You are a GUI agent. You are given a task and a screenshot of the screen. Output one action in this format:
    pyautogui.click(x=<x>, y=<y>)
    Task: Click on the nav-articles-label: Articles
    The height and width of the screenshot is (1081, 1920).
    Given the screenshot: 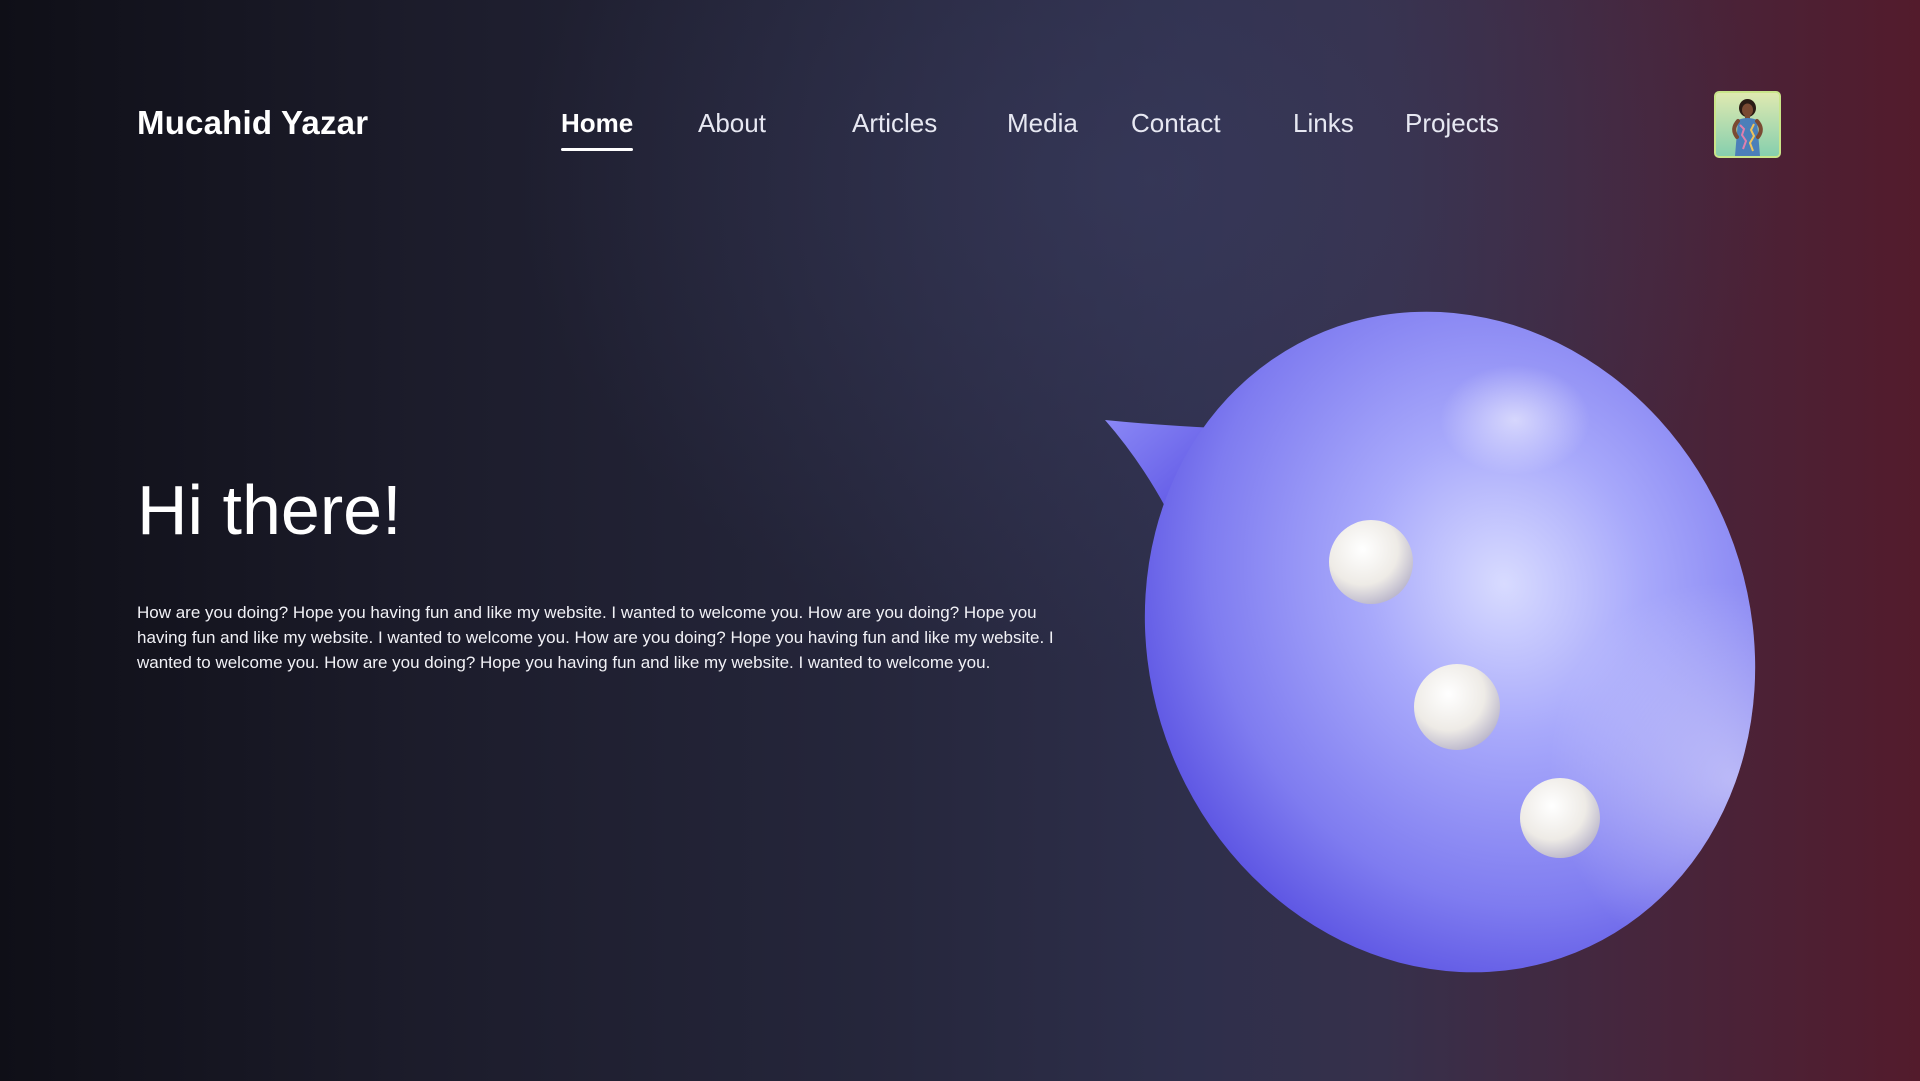 What is the action you would take?
    pyautogui.click(x=895, y=123)
    